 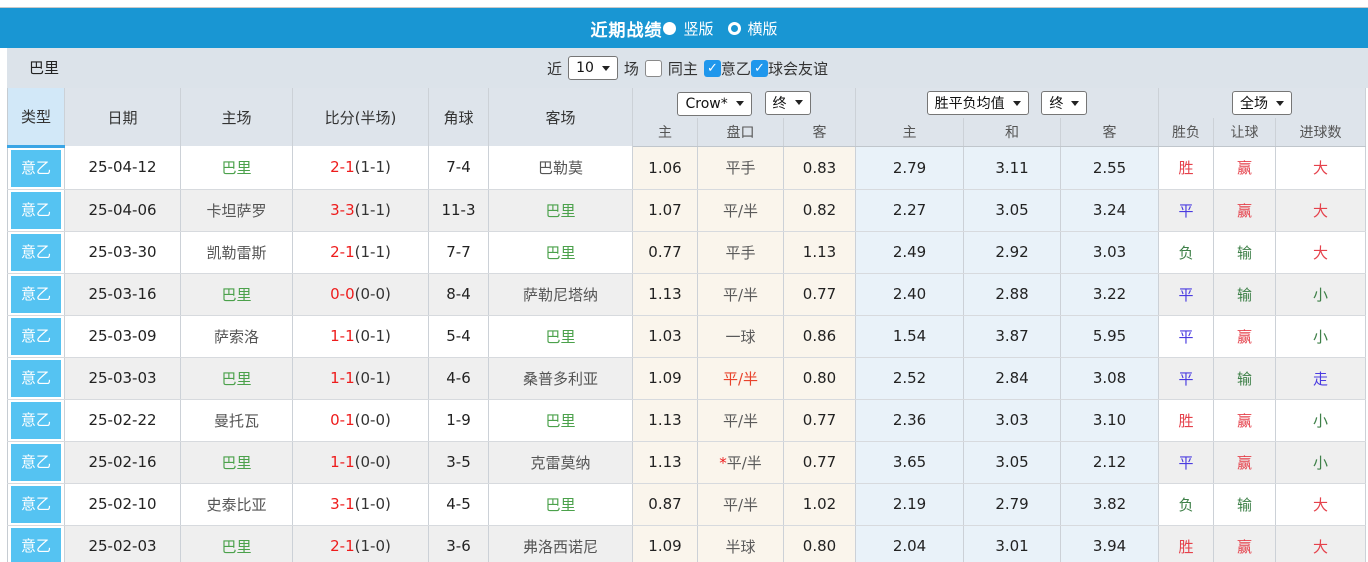 What do you see at coordinates (820, 210) in the screenshot?
I see `cell-odds-away: 0.82` at bounding box center [820, 210].